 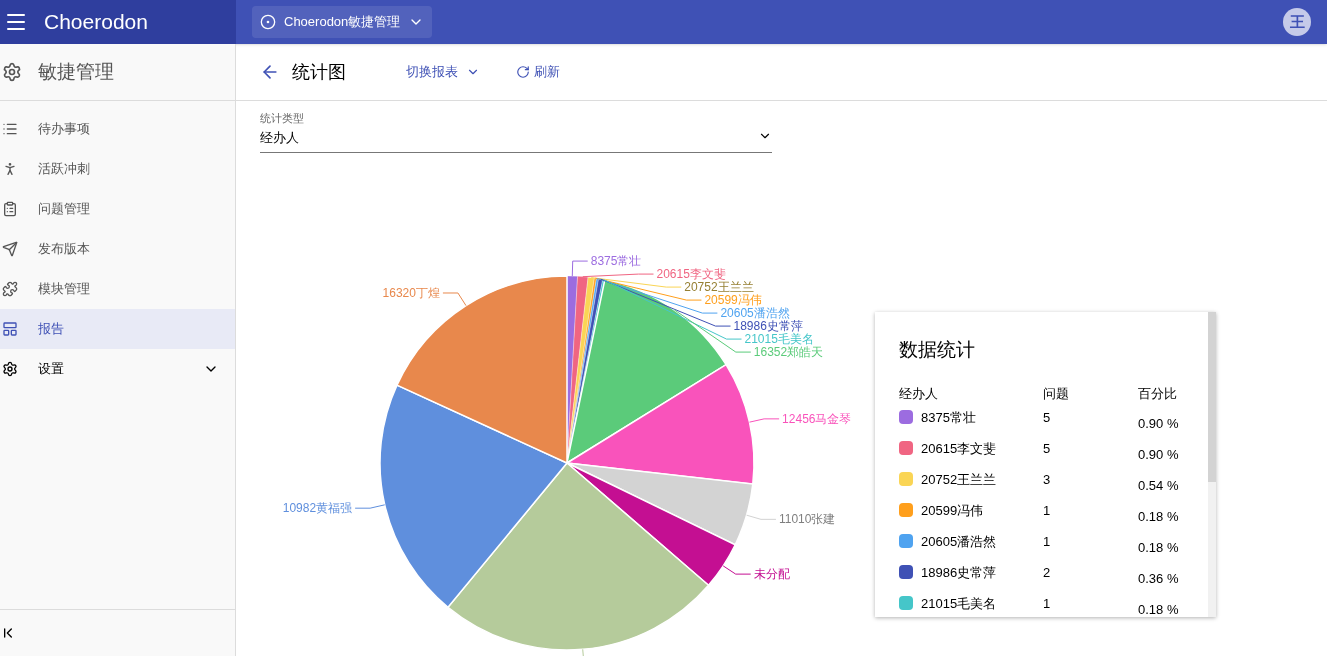 What do you see at coordinates (959, 542) in the screenshot?
I see `table-cell-text: 20605潘浩然` at bounding box center [959, 542].